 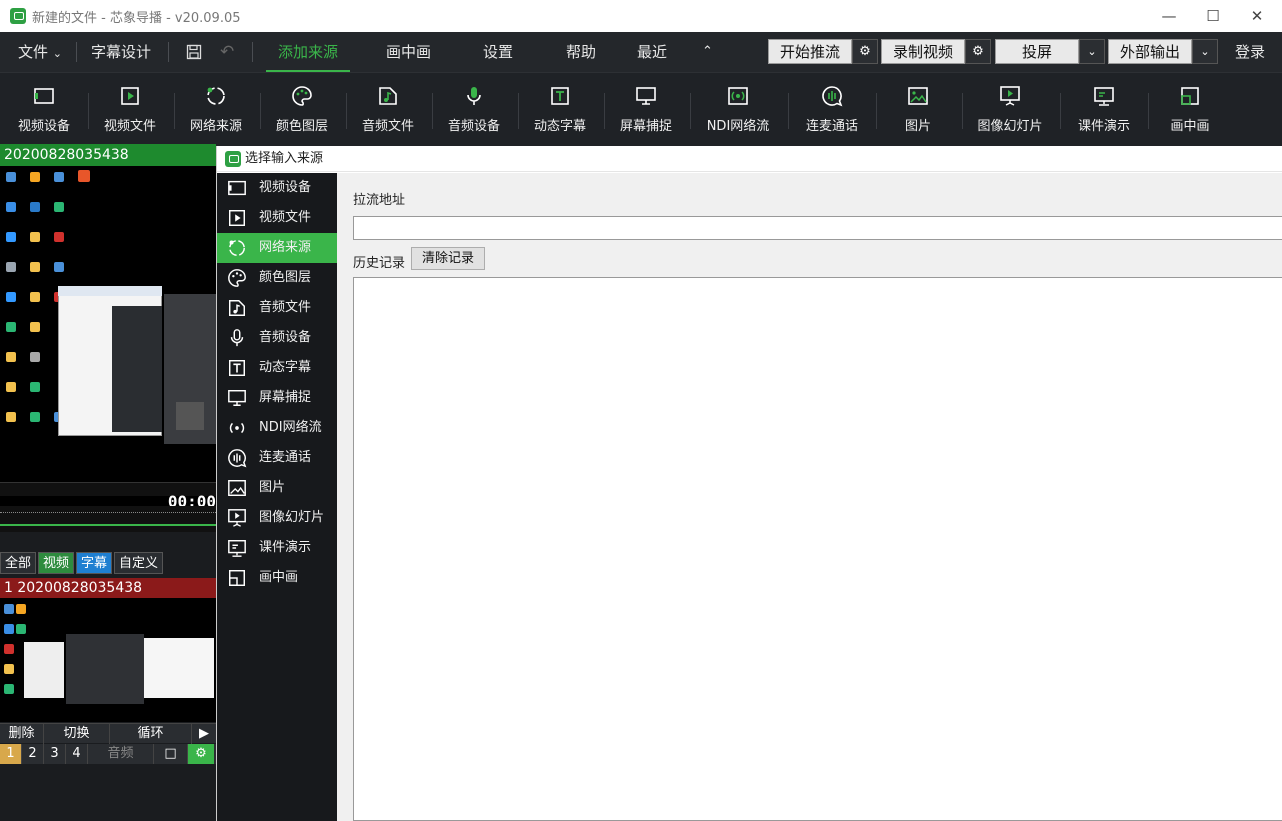 I want to click on side-item-label: 视频设备, so click(x=285, y=187).